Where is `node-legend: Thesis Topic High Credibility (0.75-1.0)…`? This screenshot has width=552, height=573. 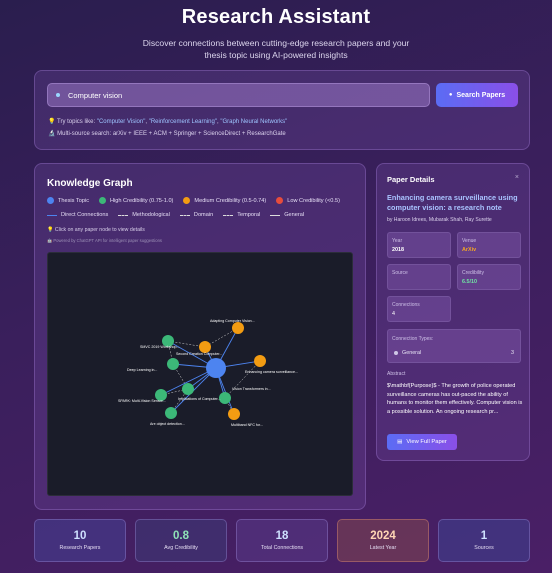 node-legend: Thesis Topic High Credibility (0.75-1.0)… is located at coordinates (198, 200).